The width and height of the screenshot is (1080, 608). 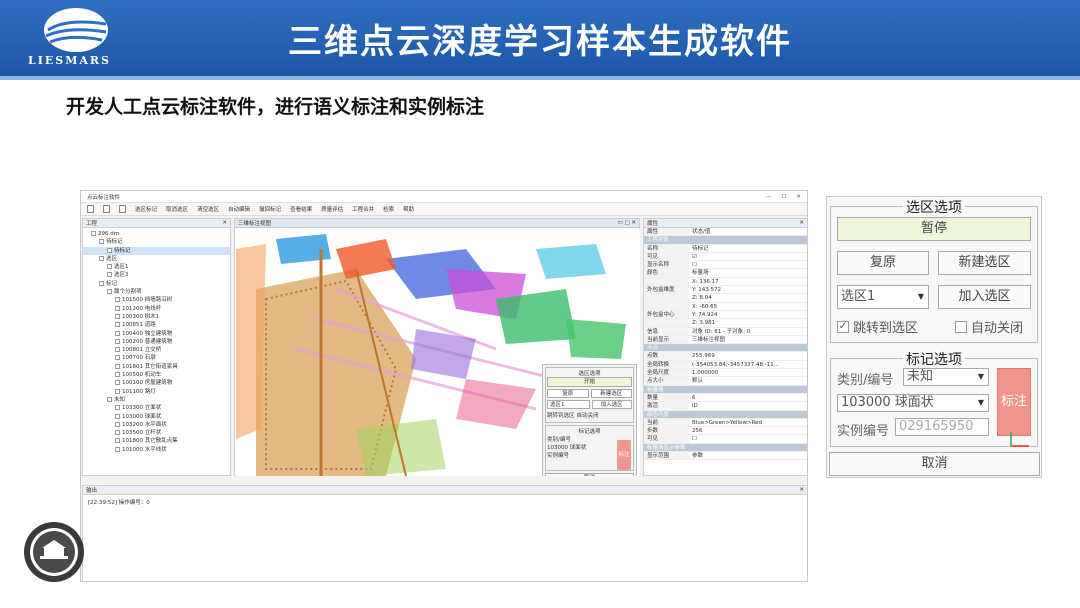 What do you see at coordinates (156, 408) in the screenshot?
I see `tree-item: 103300 立面状` at bounding box center [156, 408].